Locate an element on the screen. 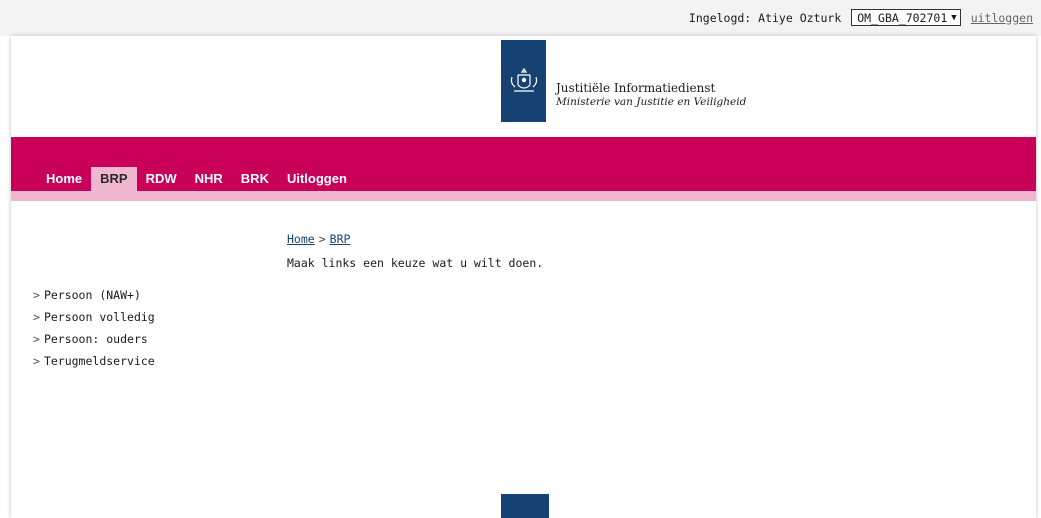 The image size is (1041, 518). tab-home: Home is located at coordinates (64, 179).